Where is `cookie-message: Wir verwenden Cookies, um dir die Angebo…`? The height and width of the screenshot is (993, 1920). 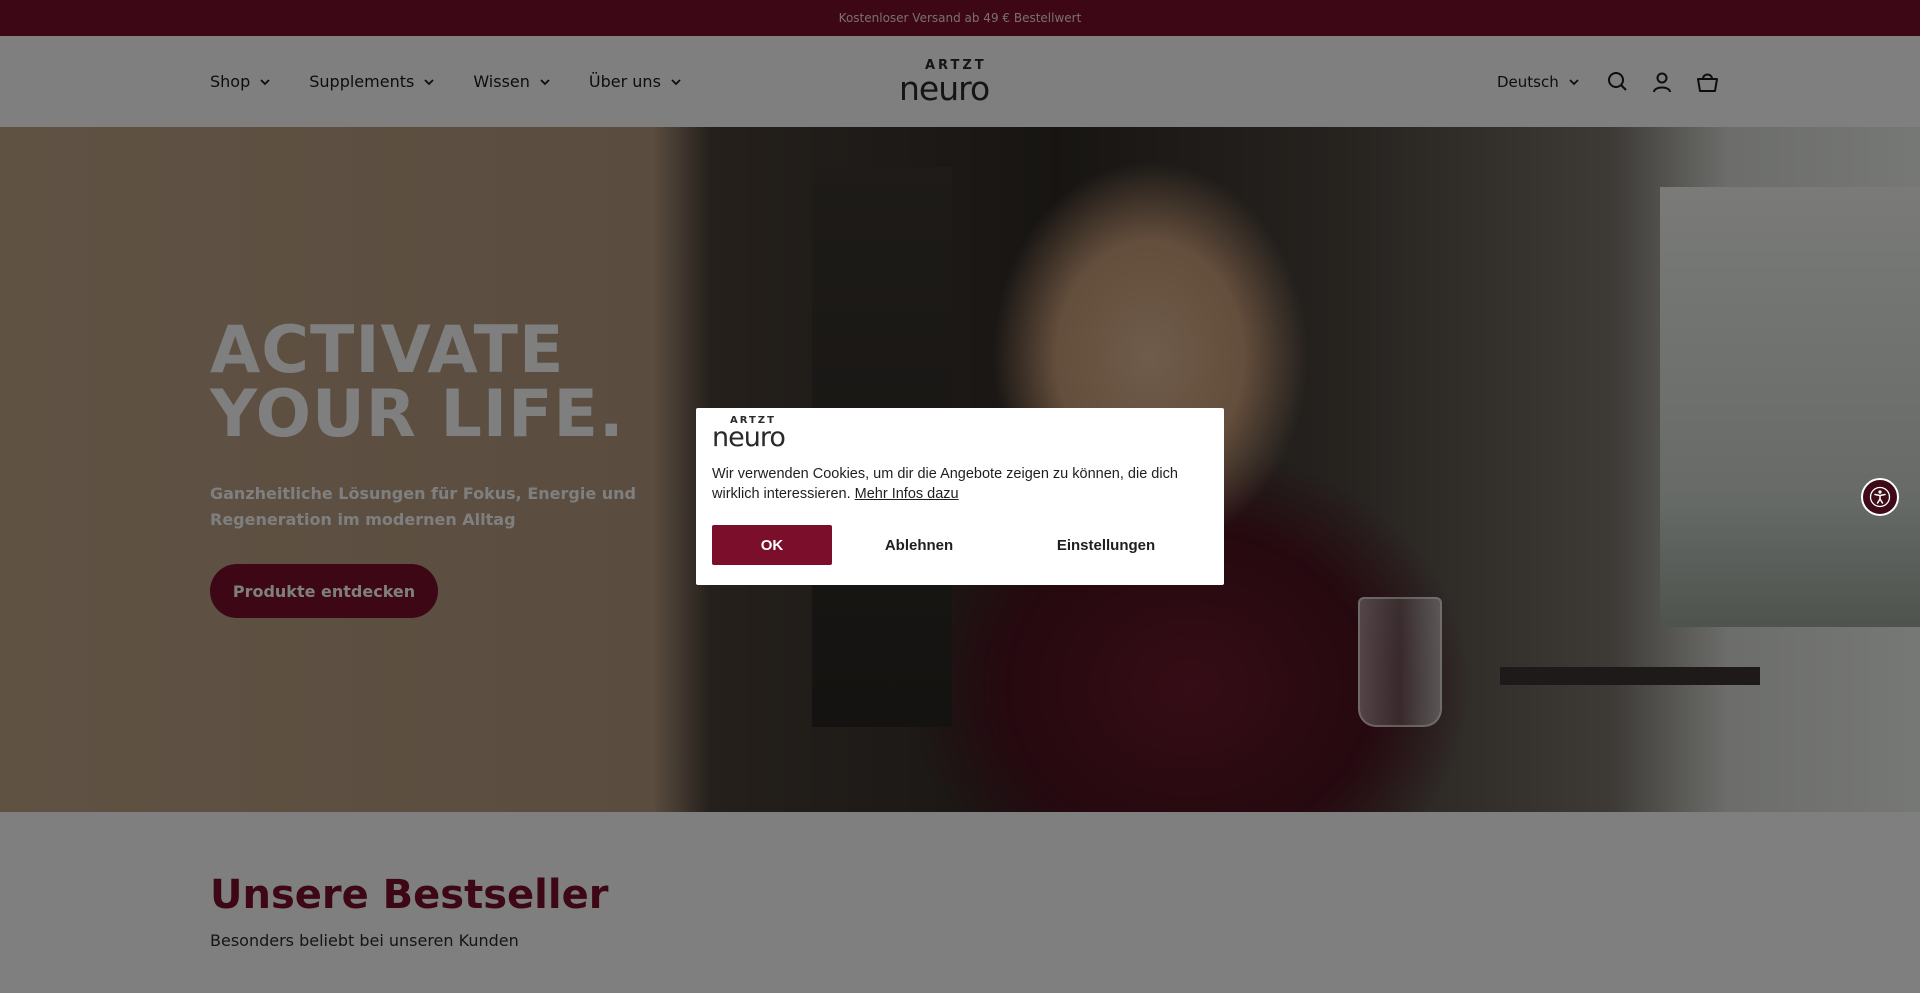
cookie-message: Wir verwenden Cookies, um dir die Angebo… is located at coordinates (952, 484).